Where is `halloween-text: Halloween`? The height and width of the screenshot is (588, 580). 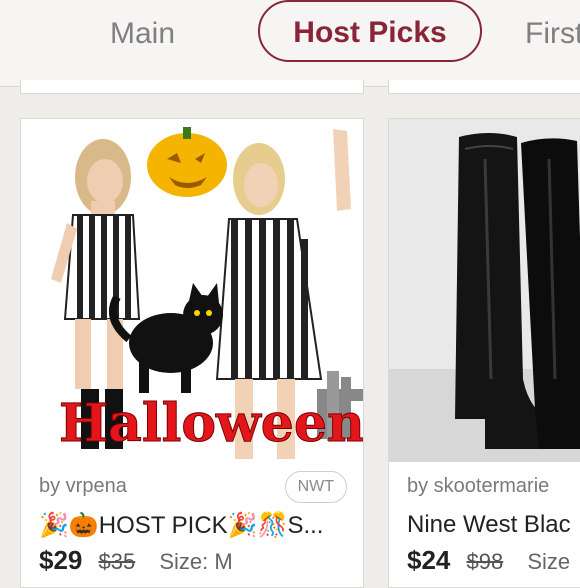
halloween-text: Halloween is located at coordinates (211, 423).